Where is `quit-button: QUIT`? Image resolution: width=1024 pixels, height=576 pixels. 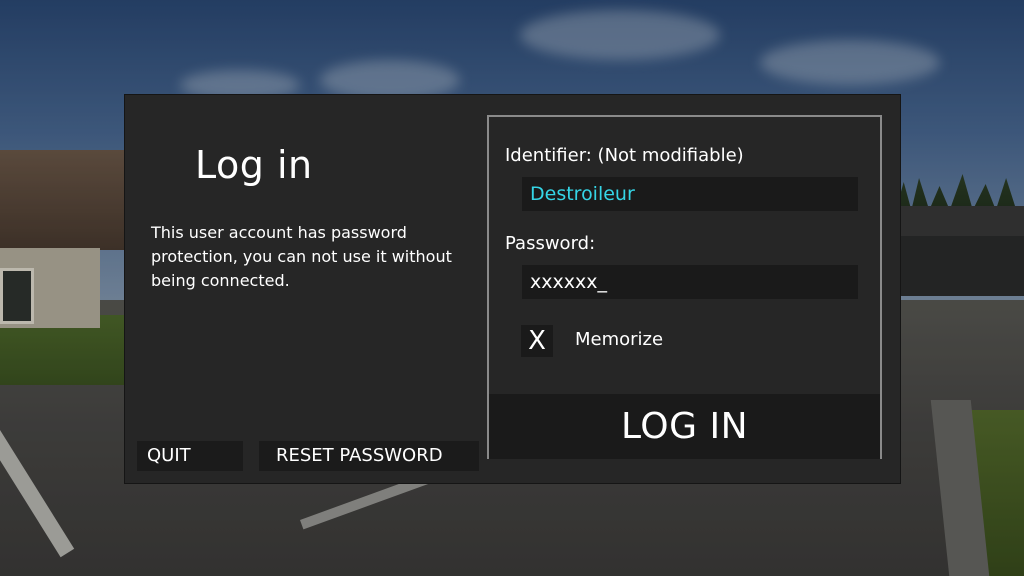
quit-button: QUIT is located at coordinates (190, 456).